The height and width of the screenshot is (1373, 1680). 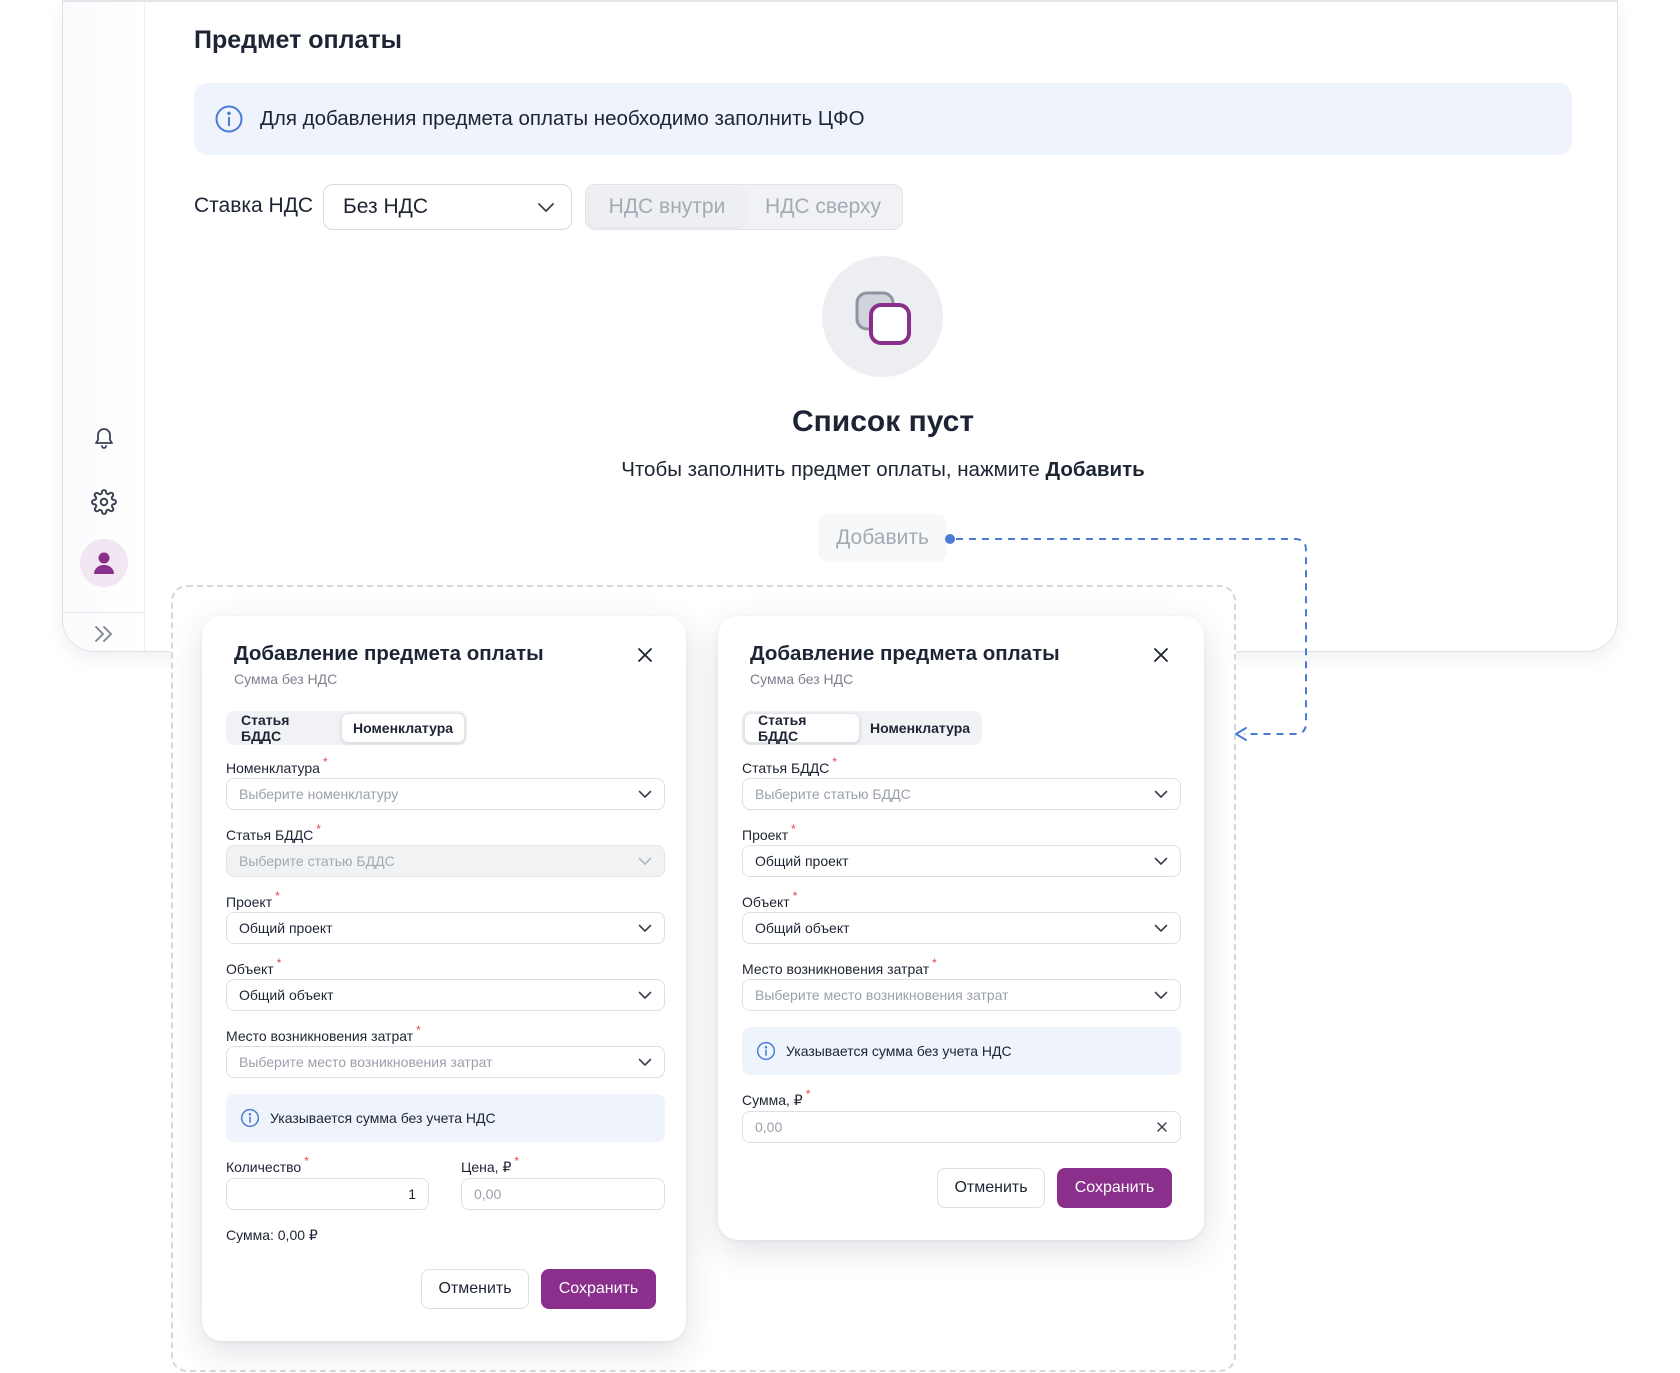 What do you see at coordinates (667, 207) in the screenshot?
I see `vat-mode-inside: НДС внутри` at bounding box center [667, 207].